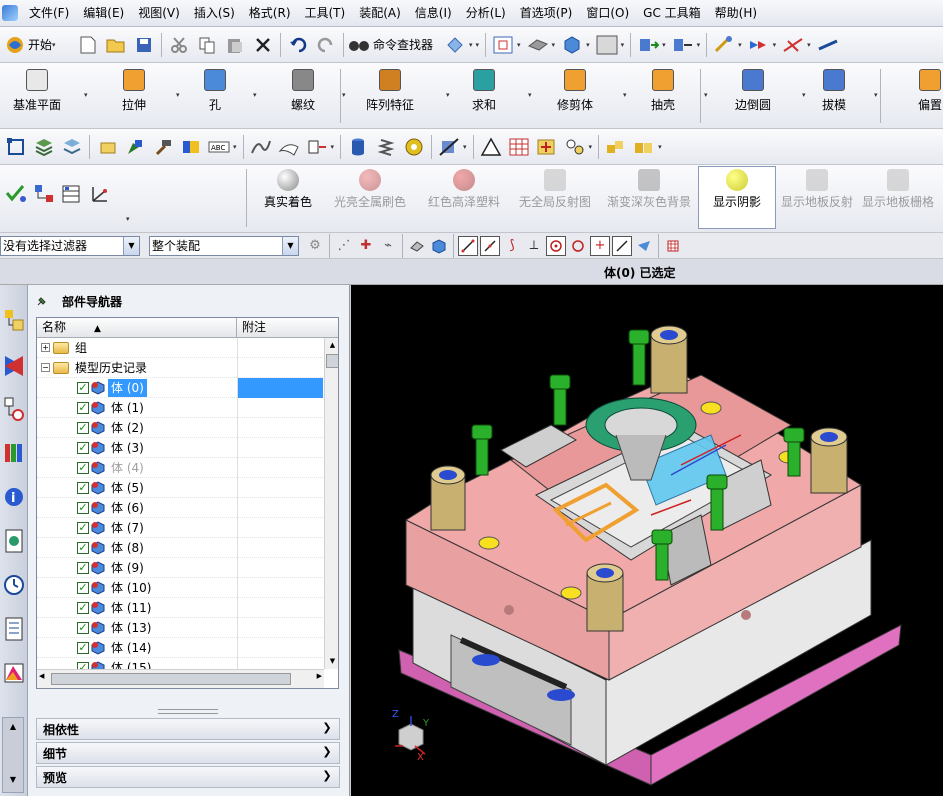 This screenshot has width=943, height=796. I want to click on select-features-icon: ✚, so click(366, 246).